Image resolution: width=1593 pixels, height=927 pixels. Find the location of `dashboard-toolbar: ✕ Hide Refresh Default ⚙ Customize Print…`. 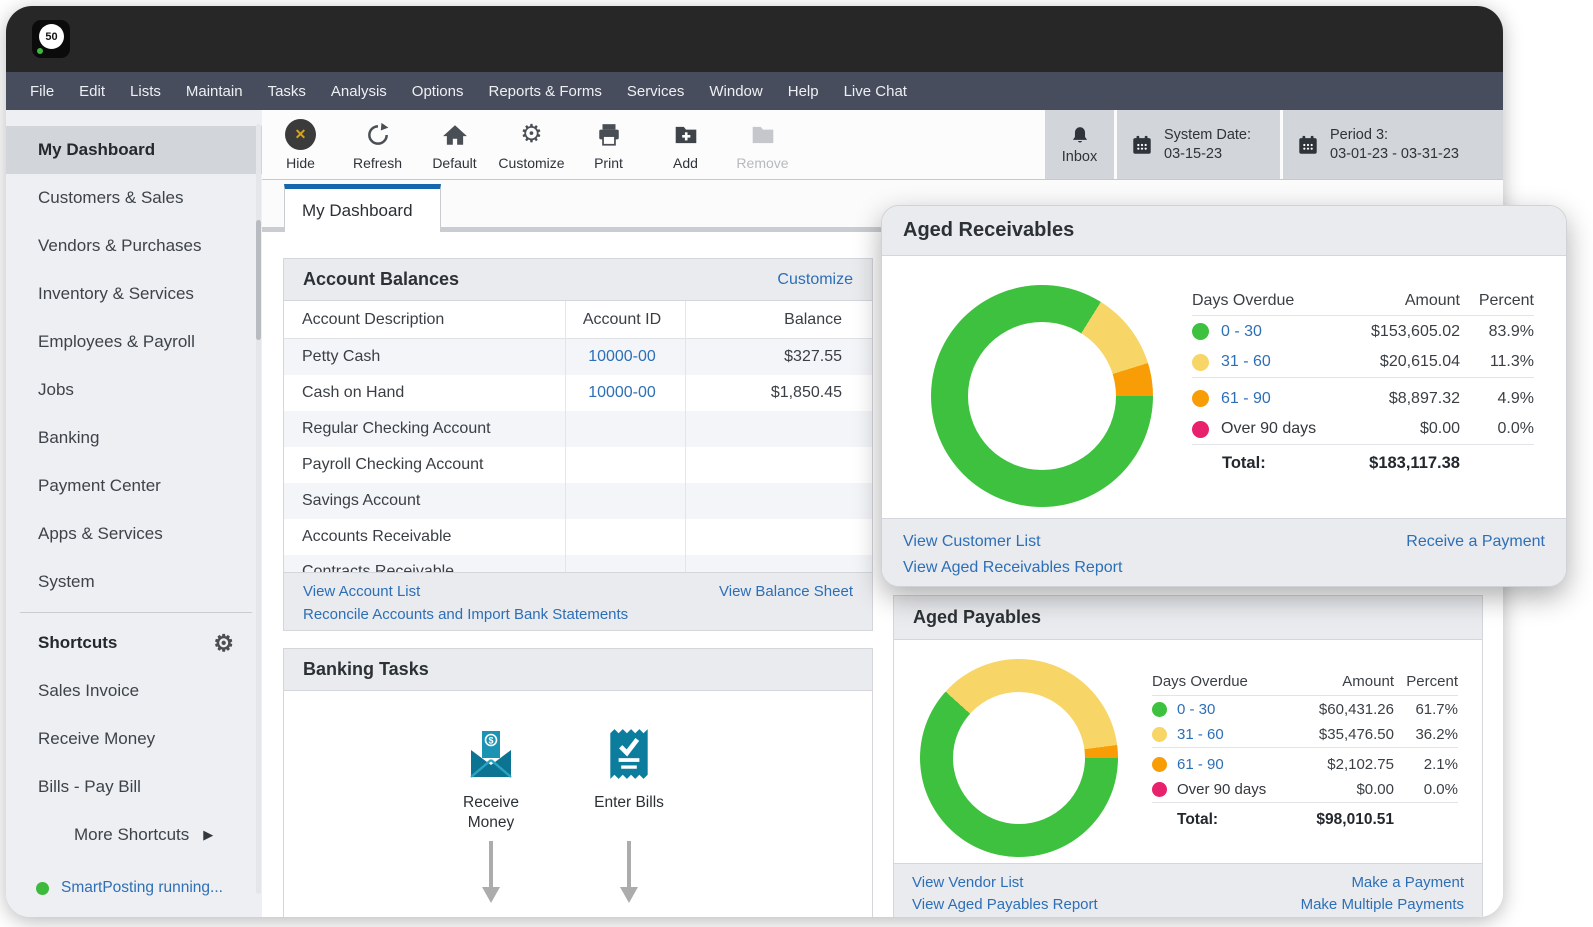

dashboard-toolbar: ✕ Hide Refresh Default ⚙ Customize Print… is located at coordinates (882, 145).